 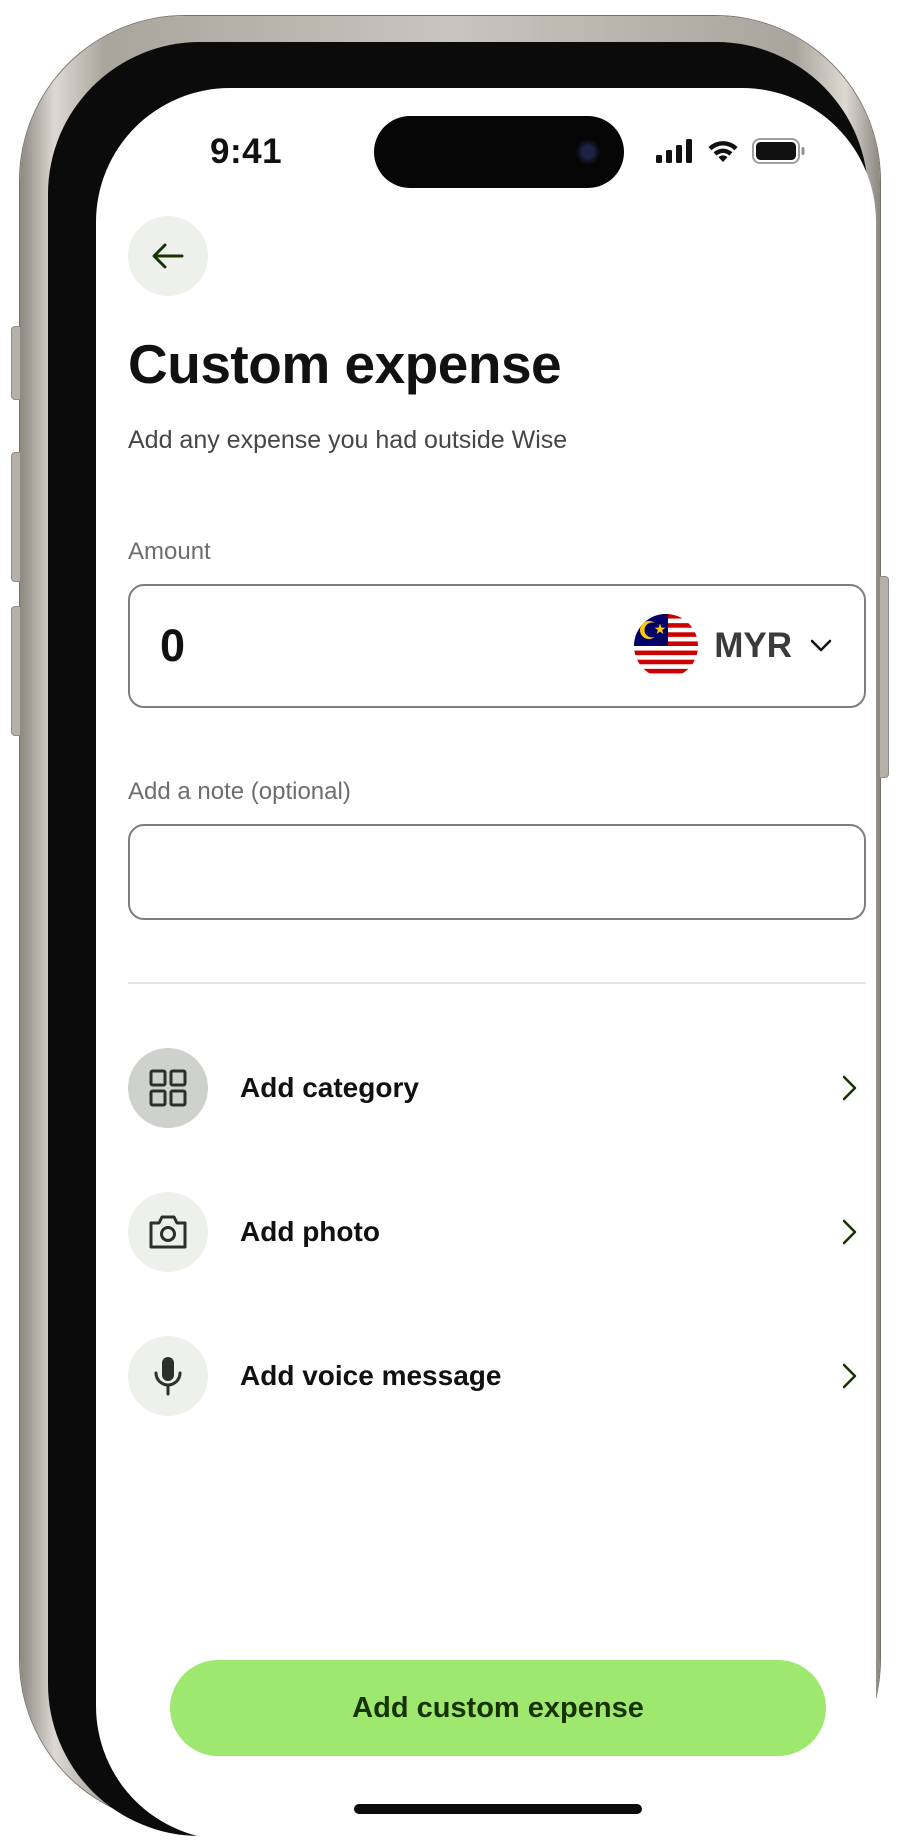 I want to click on cellular-signal-icon, so click(x=674, y=151).